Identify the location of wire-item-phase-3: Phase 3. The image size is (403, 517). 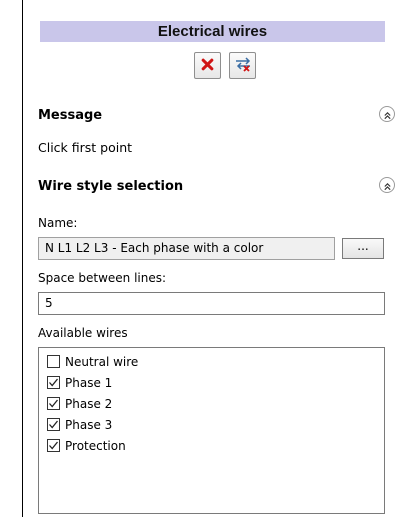
(79, 424).